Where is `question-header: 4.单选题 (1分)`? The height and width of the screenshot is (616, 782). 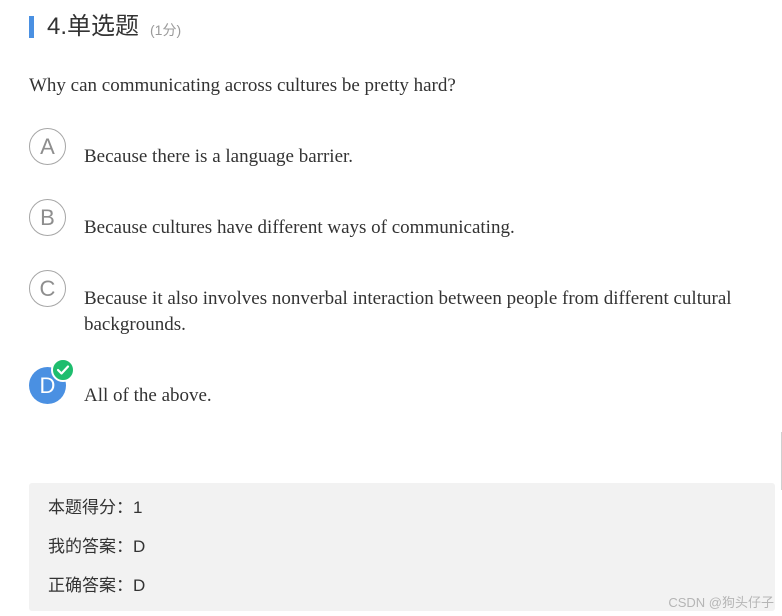 question-header: 4.单选题 (1分) is located at coordinates (105, 27).